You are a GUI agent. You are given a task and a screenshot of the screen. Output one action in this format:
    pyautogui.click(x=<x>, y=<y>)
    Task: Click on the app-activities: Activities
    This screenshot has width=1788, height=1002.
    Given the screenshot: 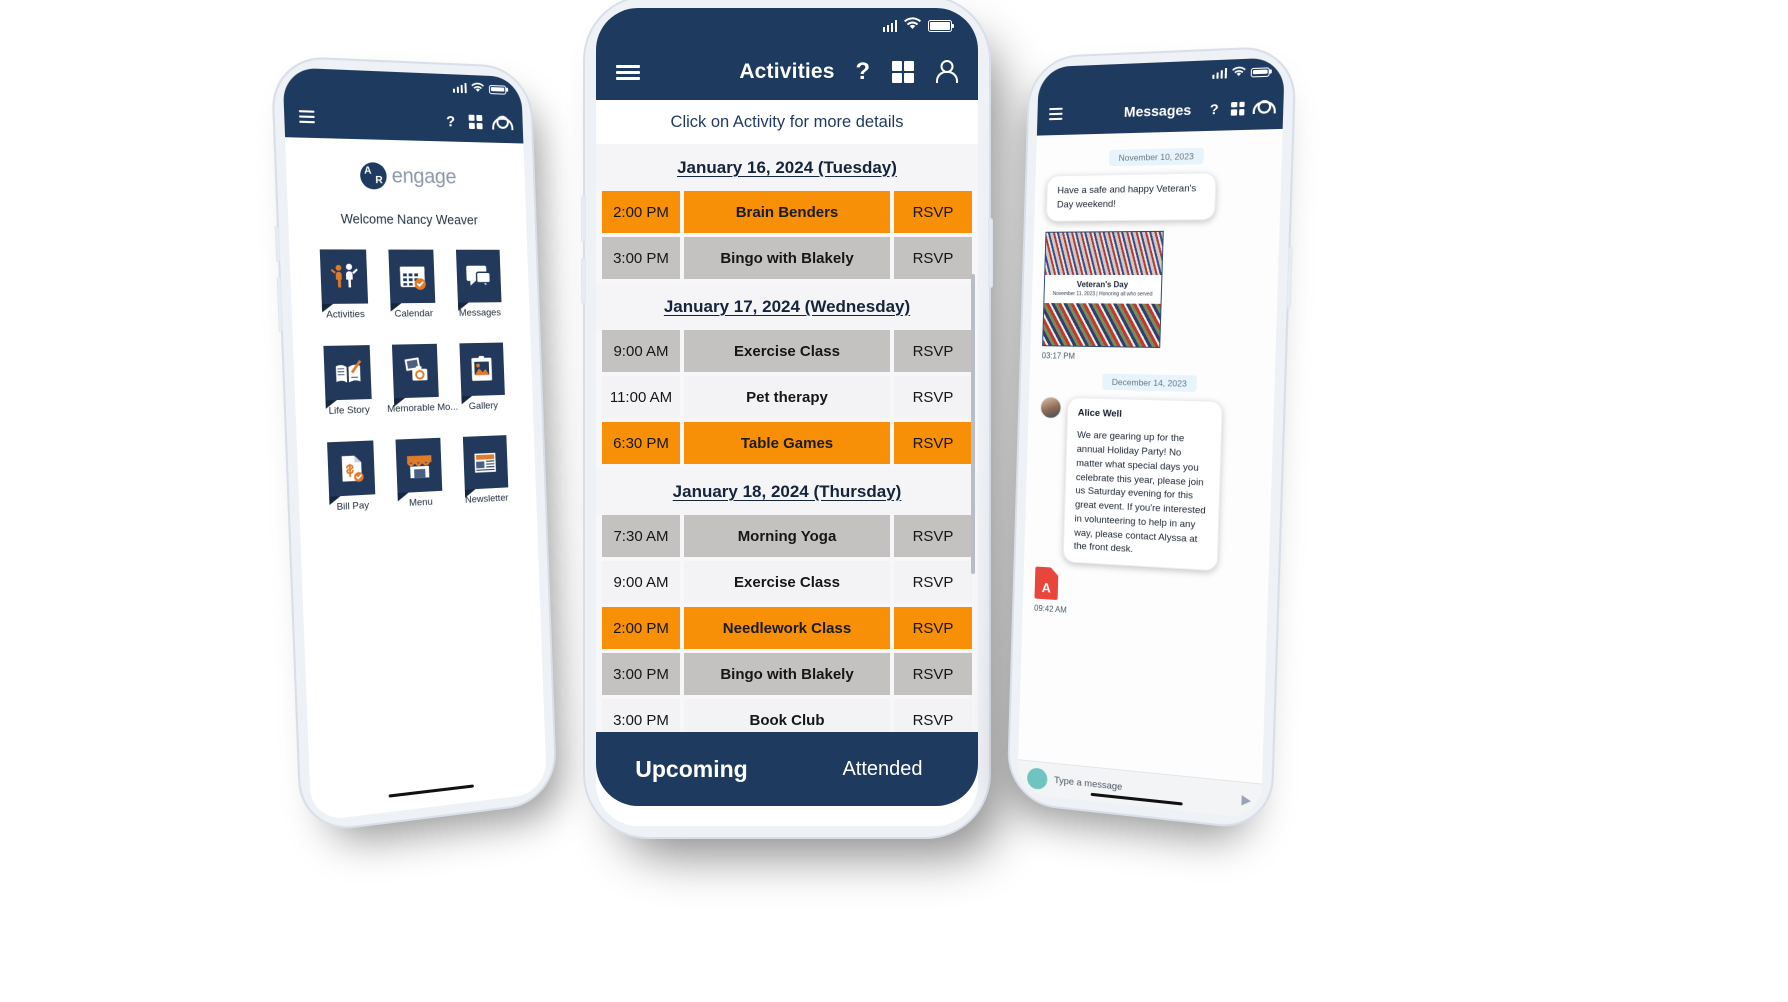 What is the action you would take?
    pyautogui.click(x=344, y=285)
    